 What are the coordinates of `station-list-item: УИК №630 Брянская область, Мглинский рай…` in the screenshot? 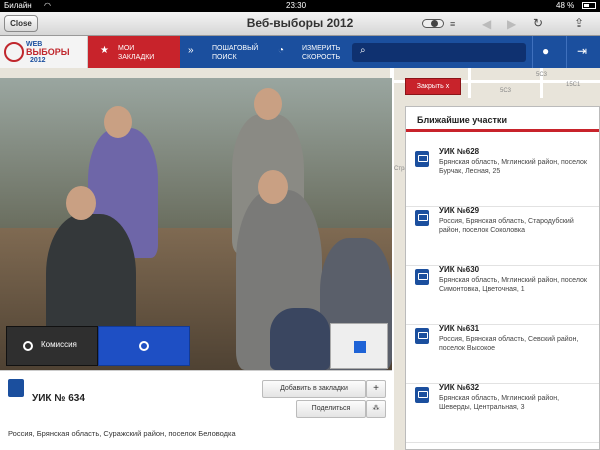 It's located at (502, 295).